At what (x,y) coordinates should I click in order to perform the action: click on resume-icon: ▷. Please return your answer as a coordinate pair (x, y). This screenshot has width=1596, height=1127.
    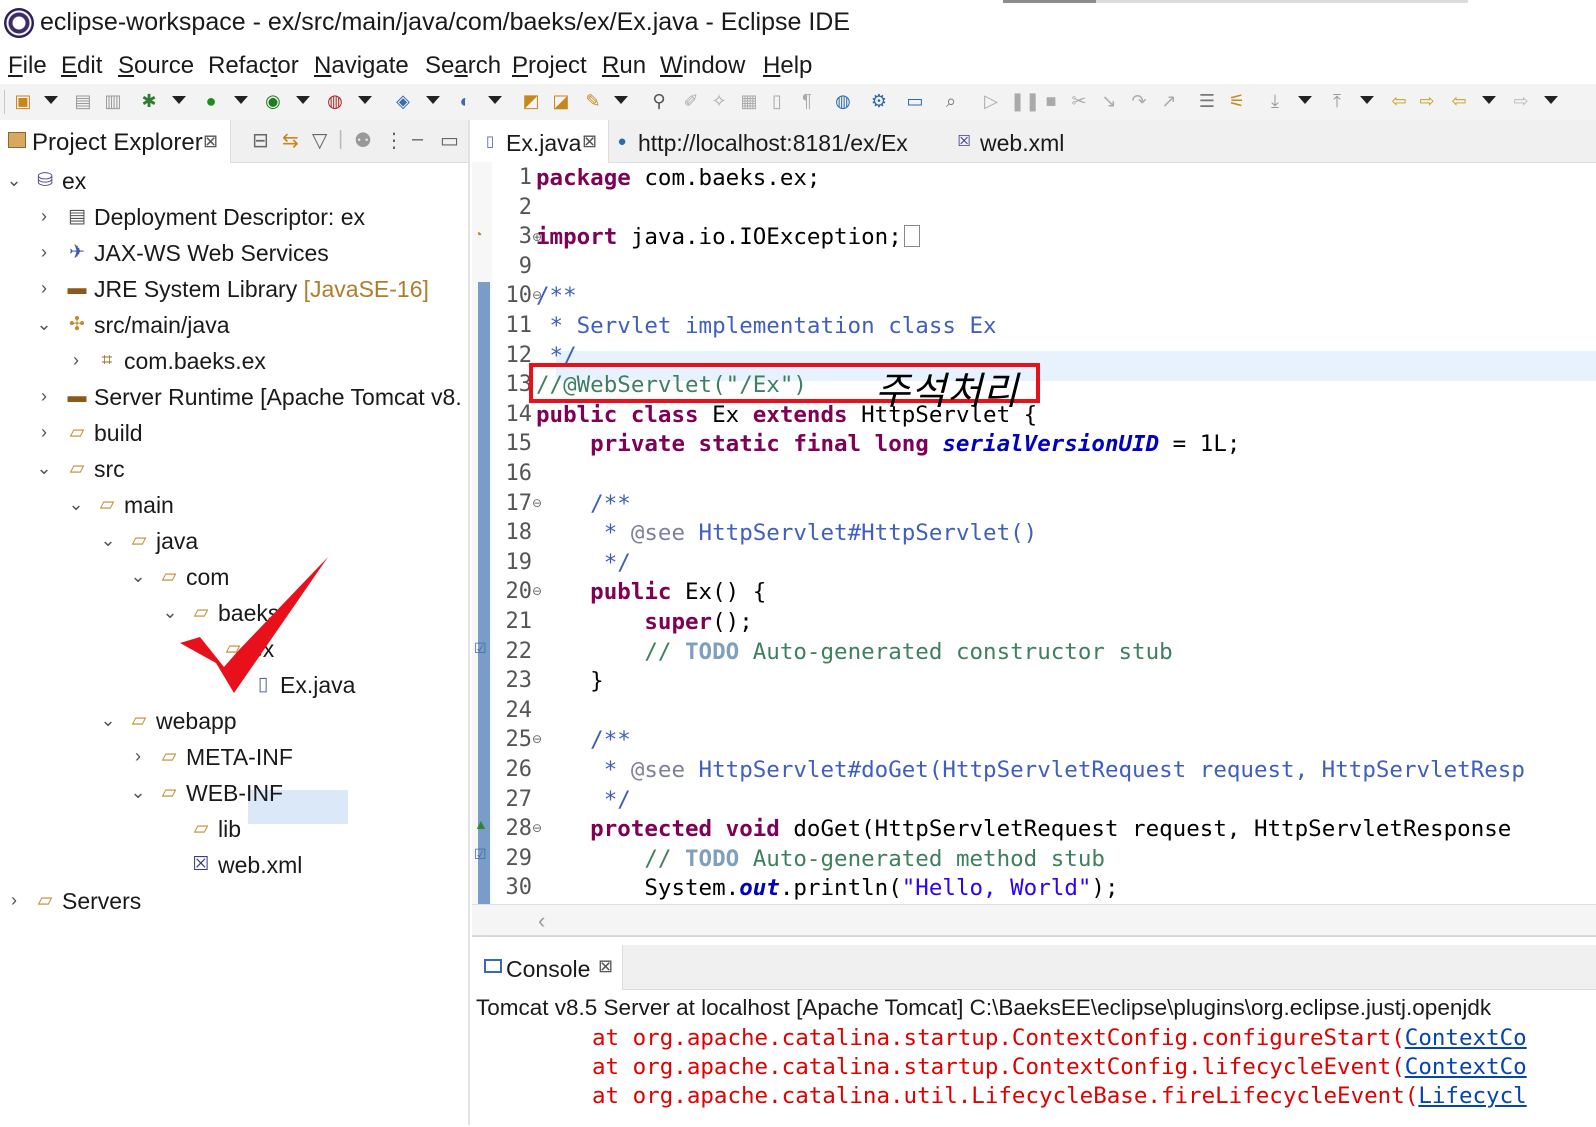
    Looking at the image, I should click on (991, 101).